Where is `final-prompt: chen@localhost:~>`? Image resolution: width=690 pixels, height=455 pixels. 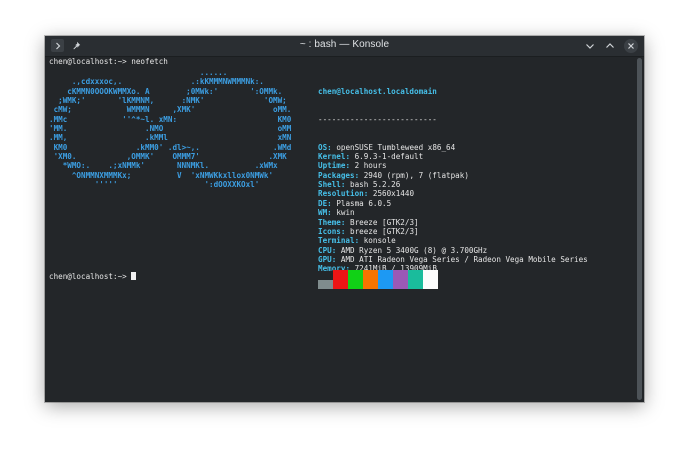 final-prompt: chen@localhost:~> is located at coordinates (93, 276).